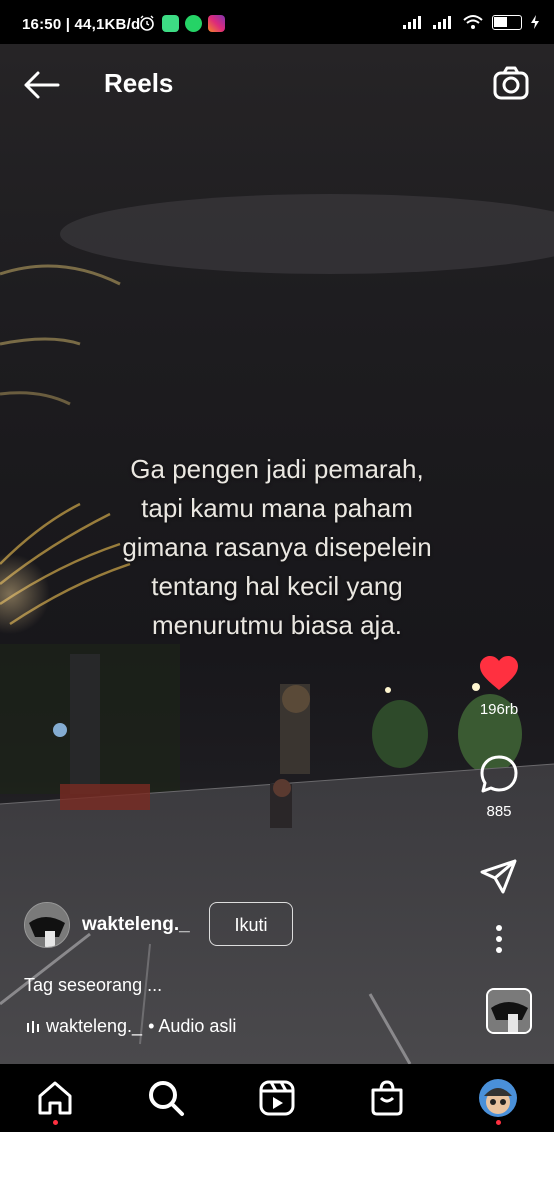 This screenshot has height=1200, width=554. What do you see at coordinates (277, 84) in the screenshot?
I see `reels-header: Reels` at bounding box center [277, 84].